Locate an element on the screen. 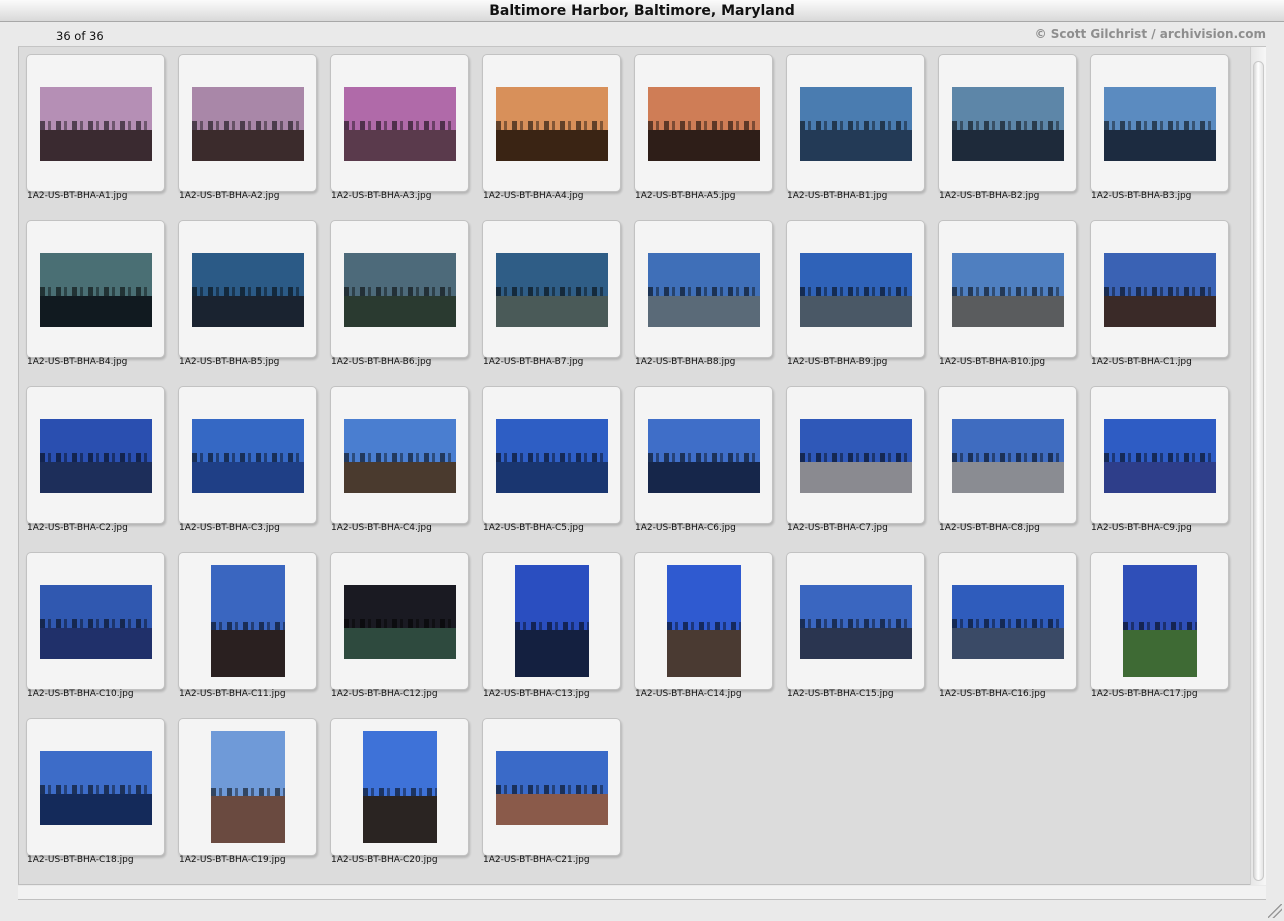  slide-cell: 1A2-US-BT-BHA-A2.jpg is located at coordinates (247, 130).